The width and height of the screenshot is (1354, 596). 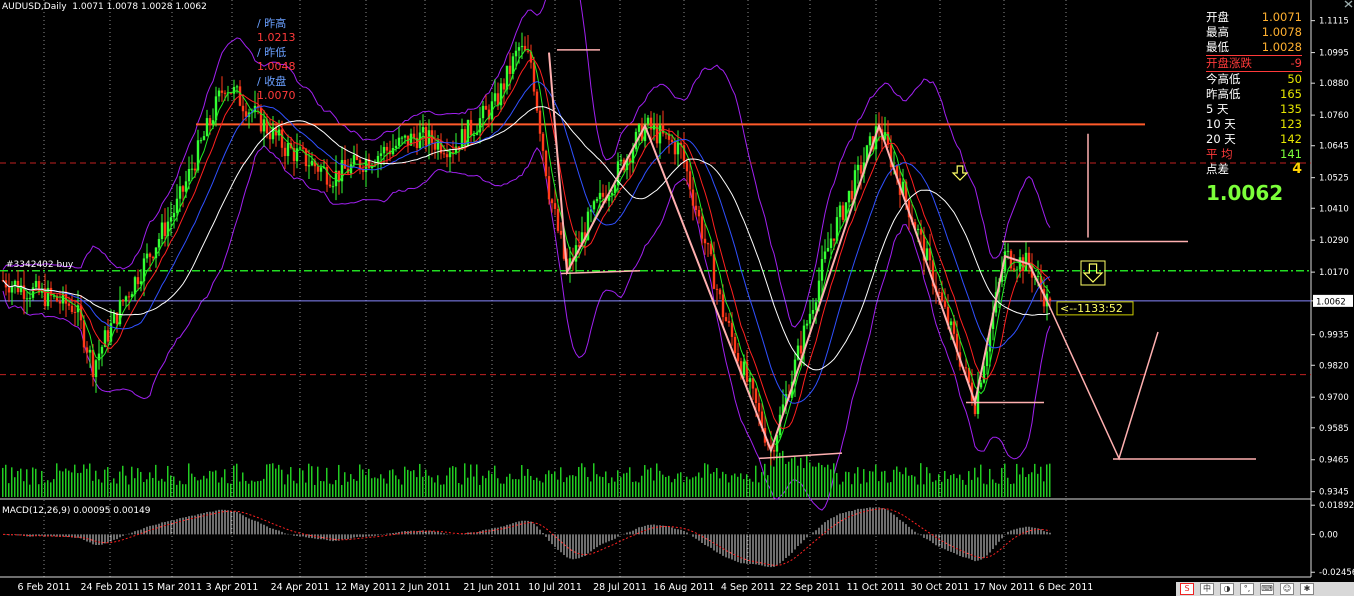 I want to click on price-tick: 1.1115, so click(x=1334, y=22).